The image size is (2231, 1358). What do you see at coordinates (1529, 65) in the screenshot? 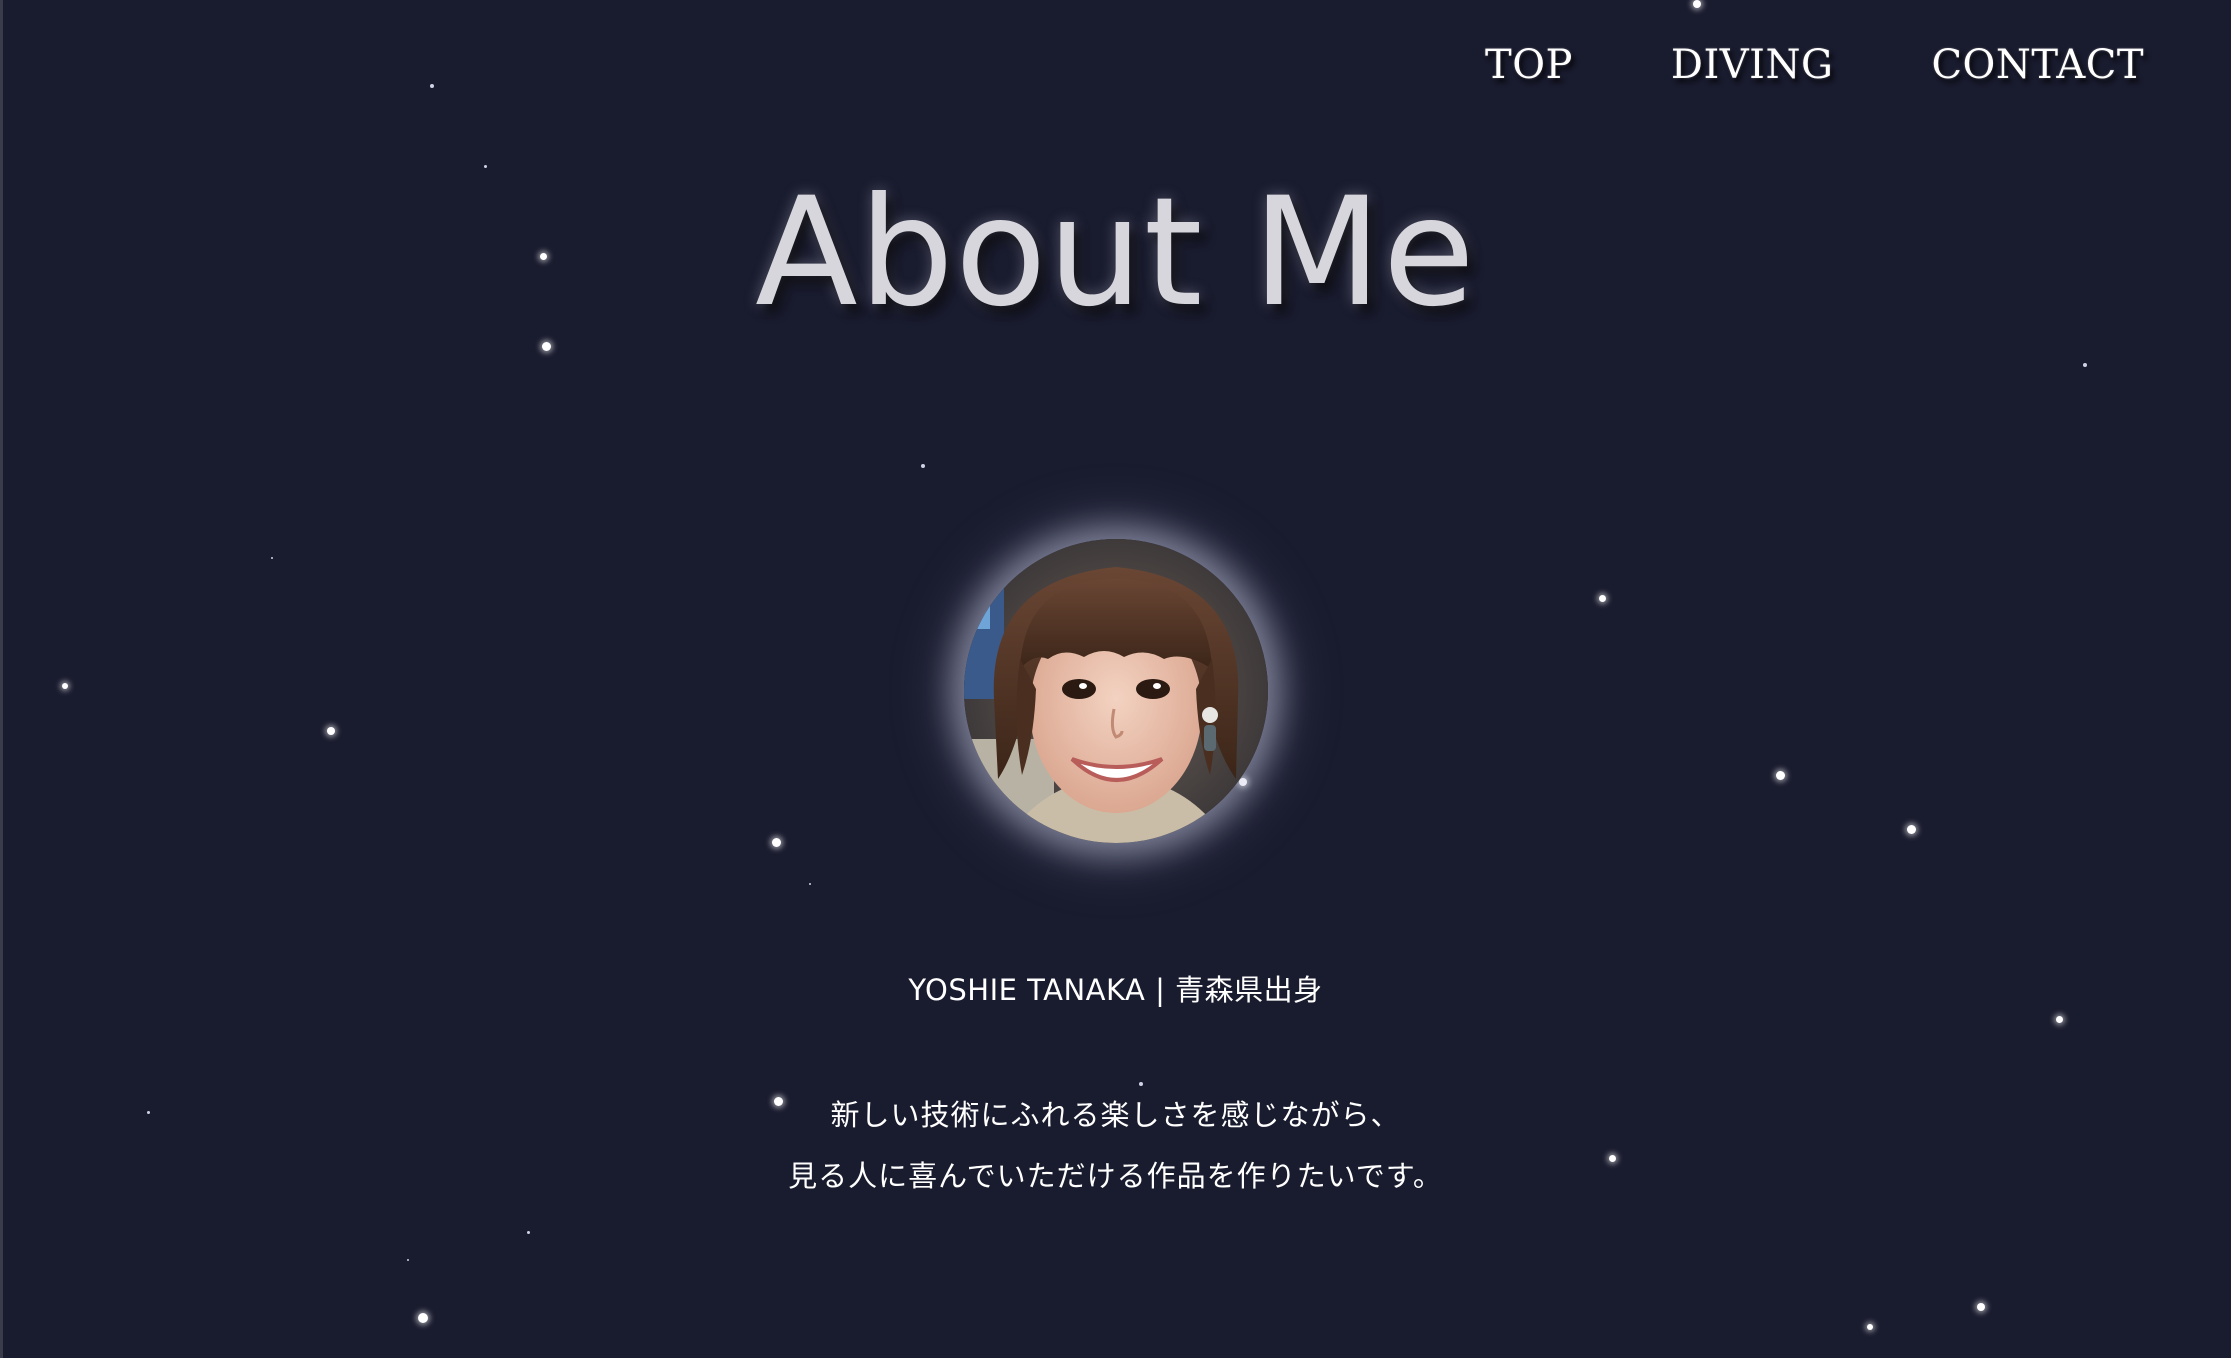
I see `nav-top-link: TOP` at bounding box center [1529, 65].